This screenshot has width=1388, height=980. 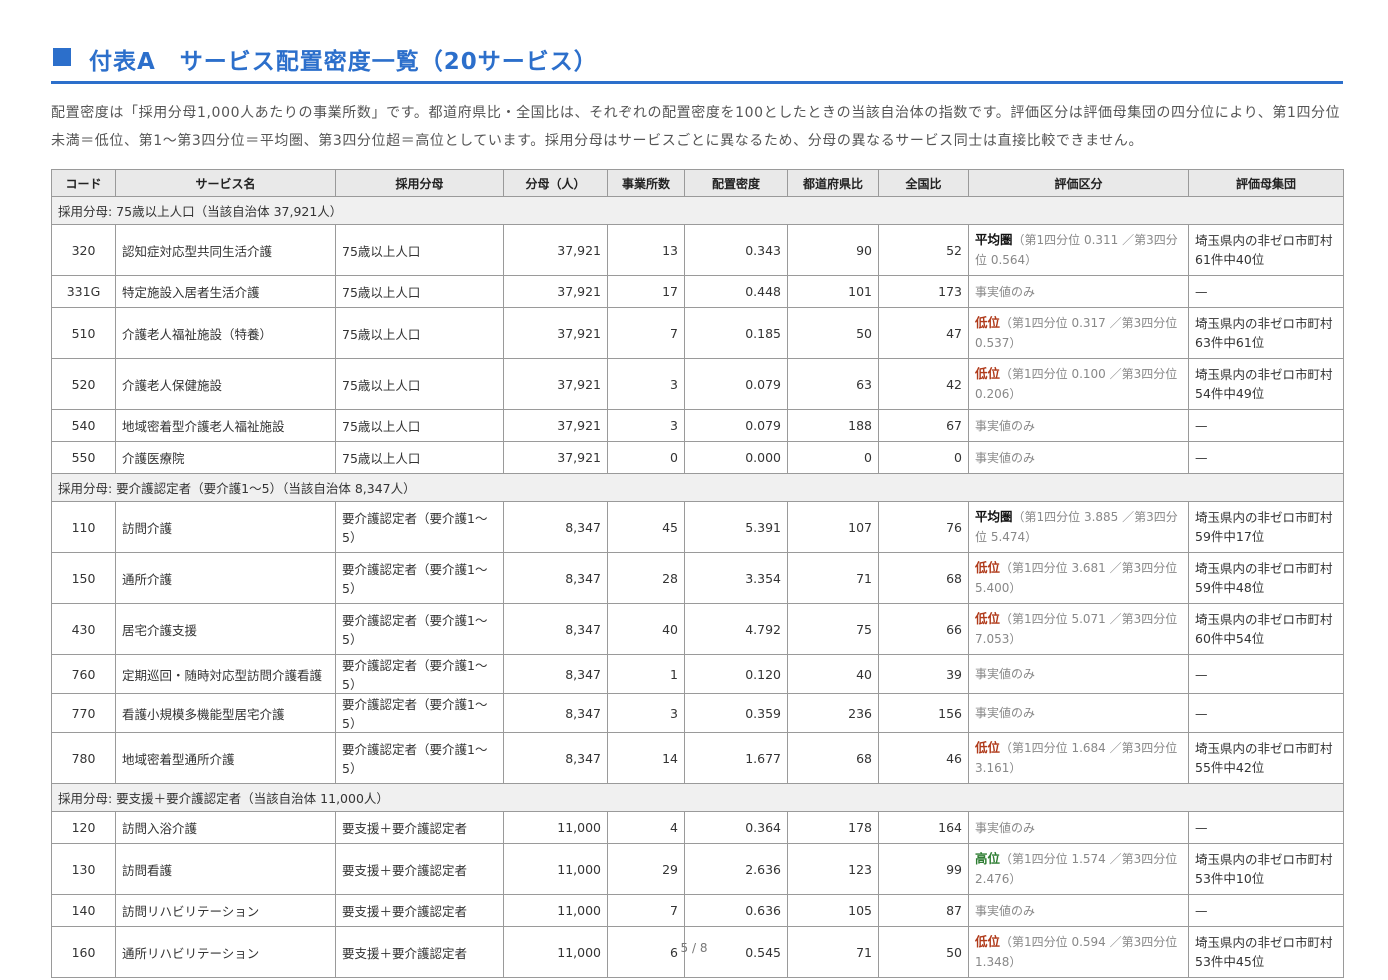 I want to click on group-header-row: 採用分母: 75歳以上人口（当該自治体 37,921人）, so click(x=697, y=210).